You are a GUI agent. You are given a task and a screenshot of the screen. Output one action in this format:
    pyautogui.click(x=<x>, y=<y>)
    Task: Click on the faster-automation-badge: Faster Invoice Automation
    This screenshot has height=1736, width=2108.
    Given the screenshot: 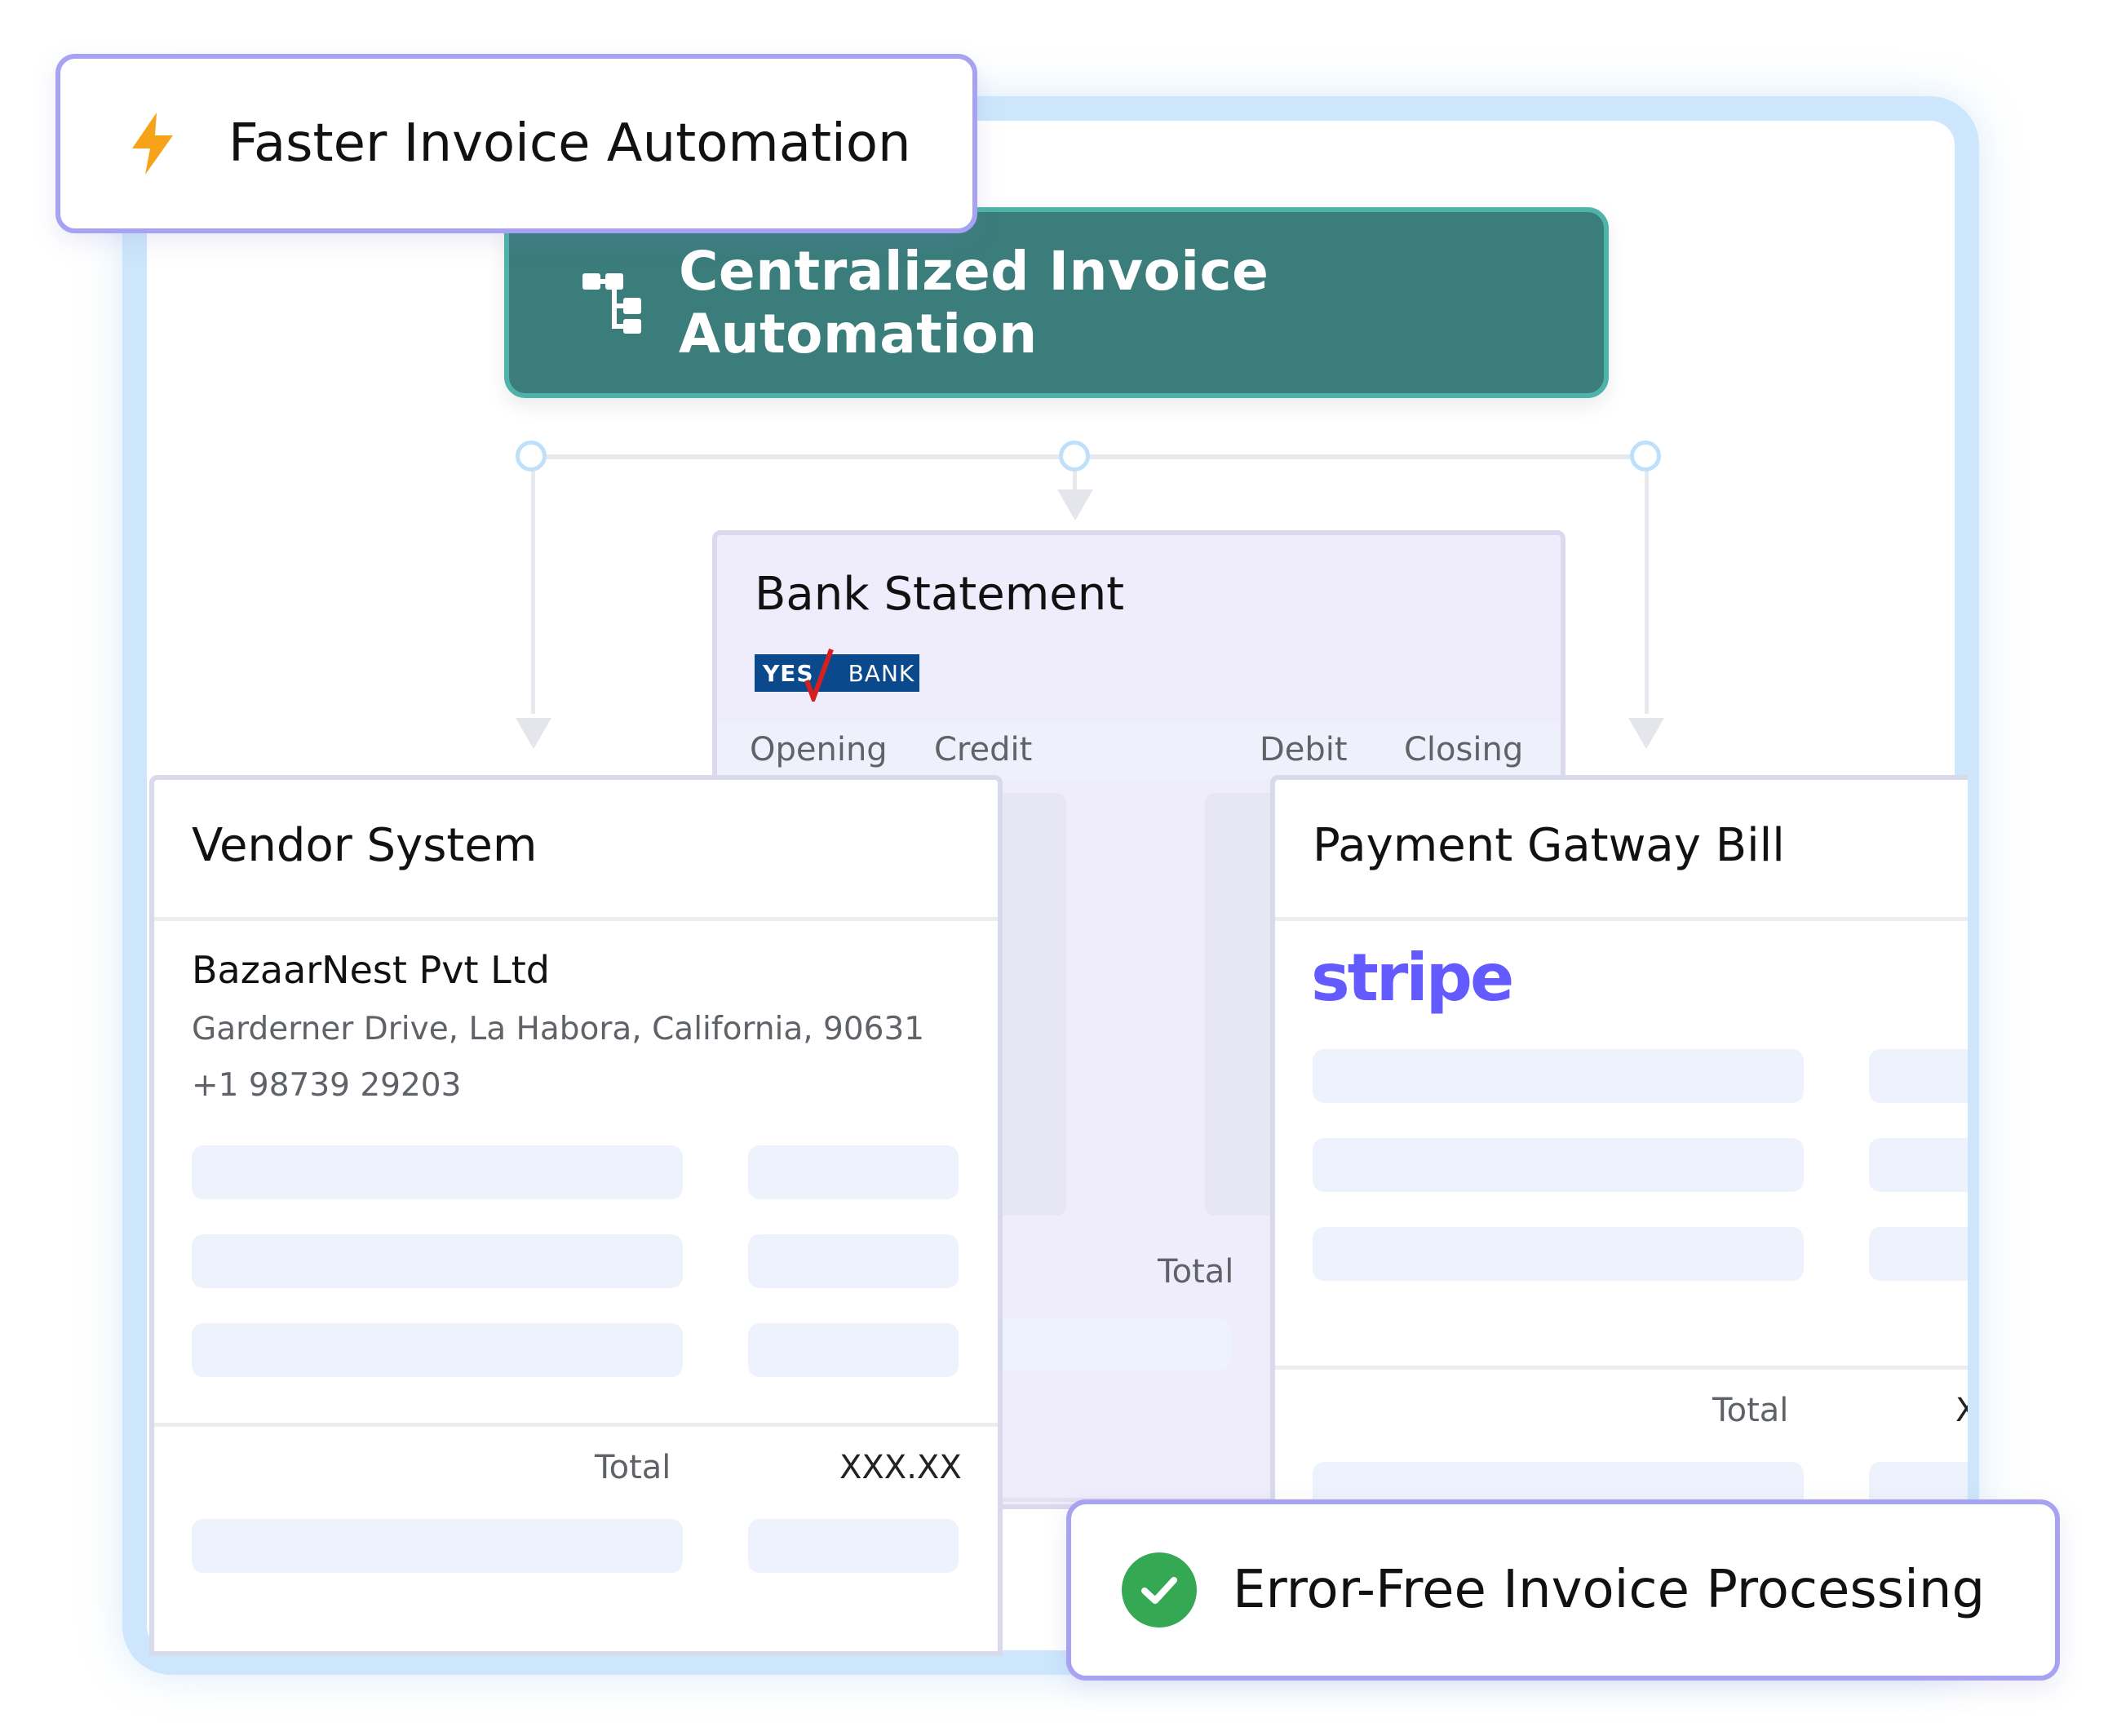 What is the action you would take?
    pyautogui.click(x=516, y=143)
    